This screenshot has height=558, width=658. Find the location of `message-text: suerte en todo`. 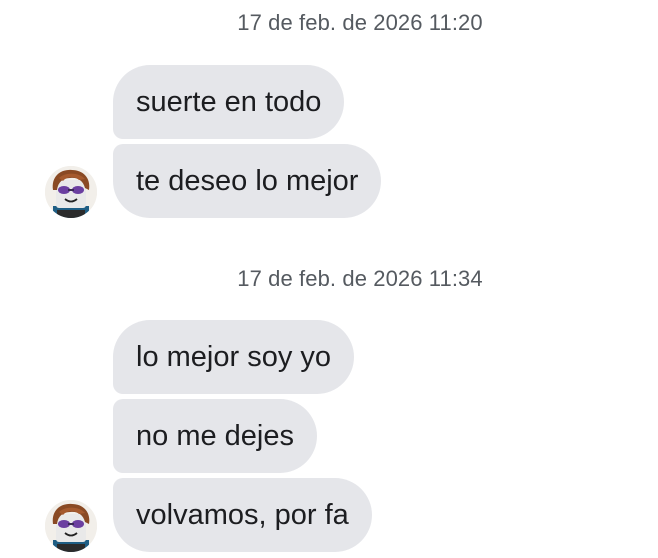

message-text: suerte en todo is located at coordinates (229, 102).